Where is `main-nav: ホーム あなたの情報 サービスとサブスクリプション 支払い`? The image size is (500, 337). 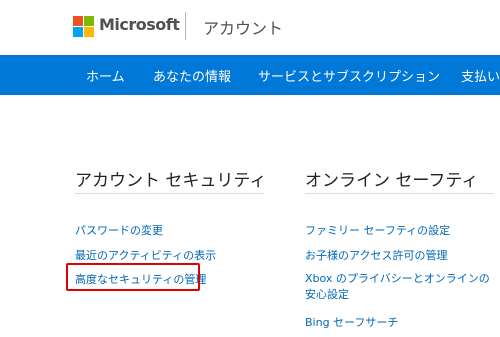 main-nav: ホーム あなたの情報 サービスとサブスクリプション 支払い is located at coordinates (250, 75).